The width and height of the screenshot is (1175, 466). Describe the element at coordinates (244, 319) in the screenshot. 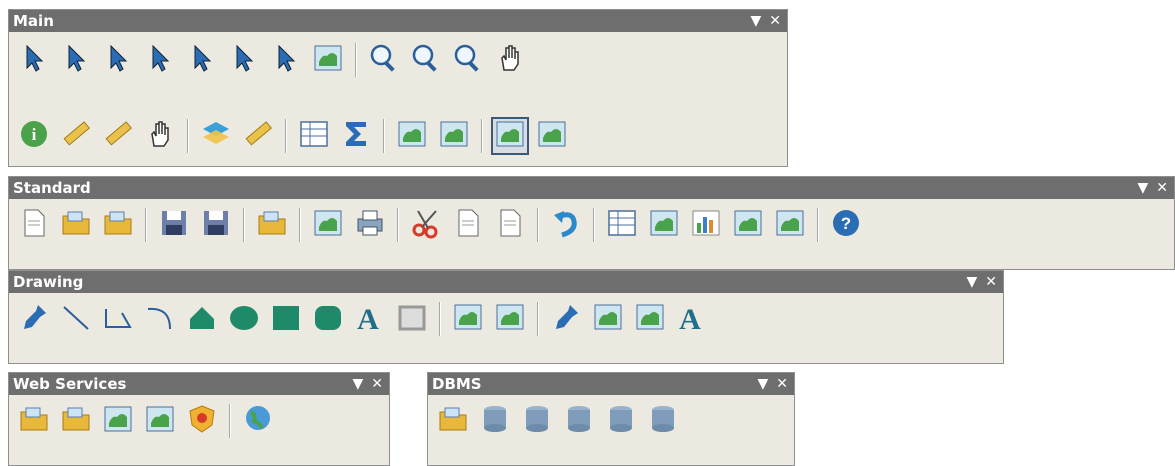

I see `ellipse-button` at that location.